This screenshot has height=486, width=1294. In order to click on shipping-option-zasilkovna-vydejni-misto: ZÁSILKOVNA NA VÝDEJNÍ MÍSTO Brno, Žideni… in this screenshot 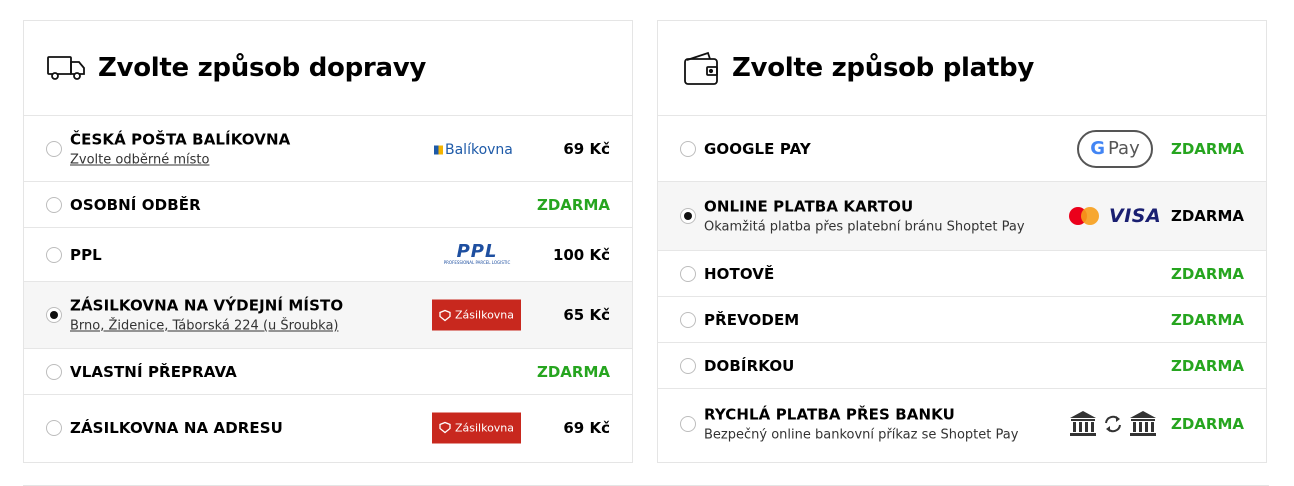, I will do `click(328, 314)`.